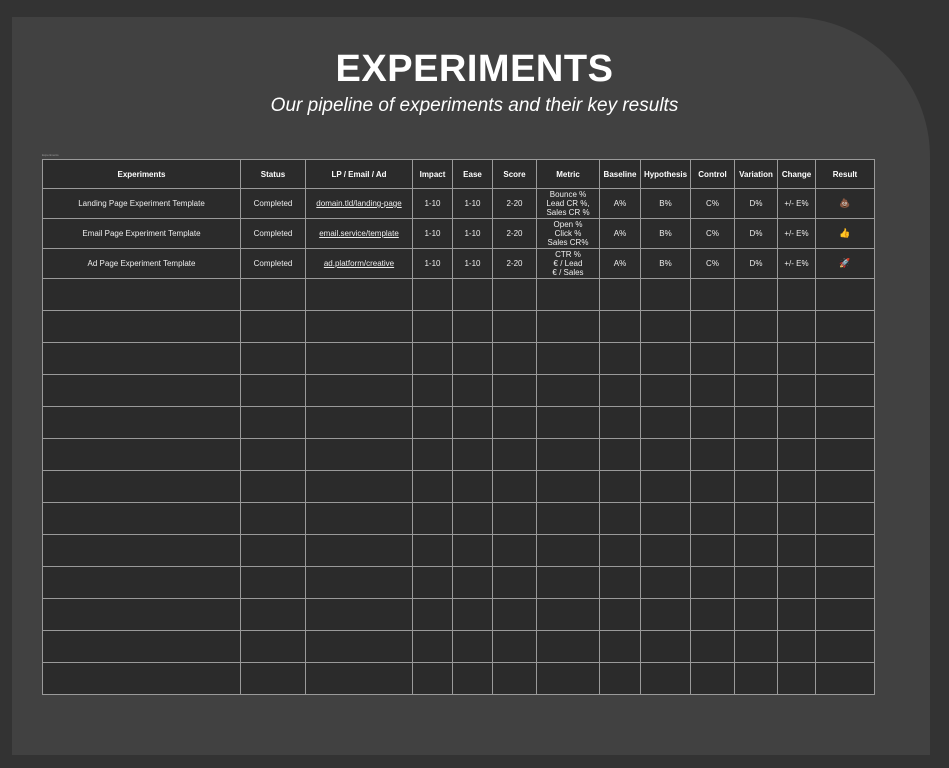  Describe the element at coordinates (141, 174) in the screenshot. I see `column-header-experiments: Experiments` at that location.